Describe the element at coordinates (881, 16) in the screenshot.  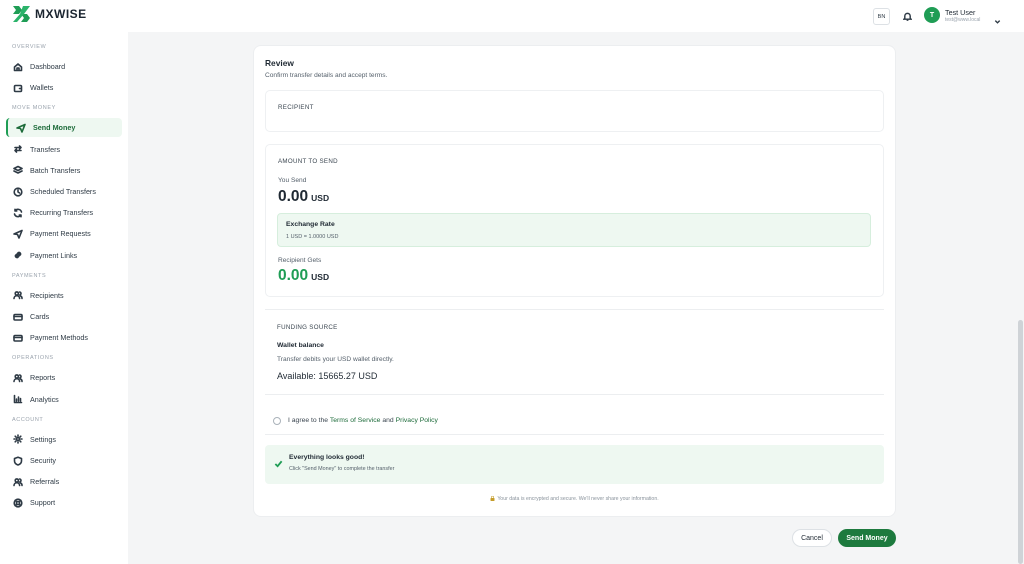
I see `language-button: BN` at that location.